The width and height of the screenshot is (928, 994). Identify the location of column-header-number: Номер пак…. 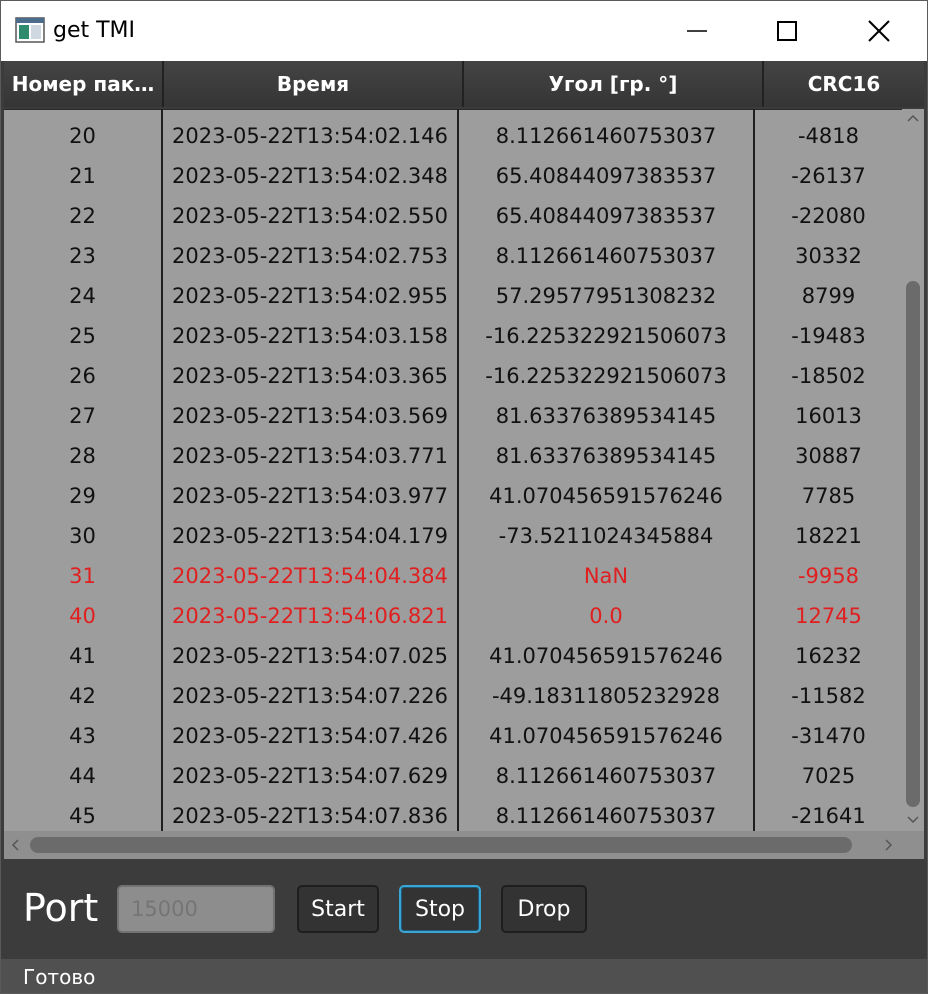
(84, 84).